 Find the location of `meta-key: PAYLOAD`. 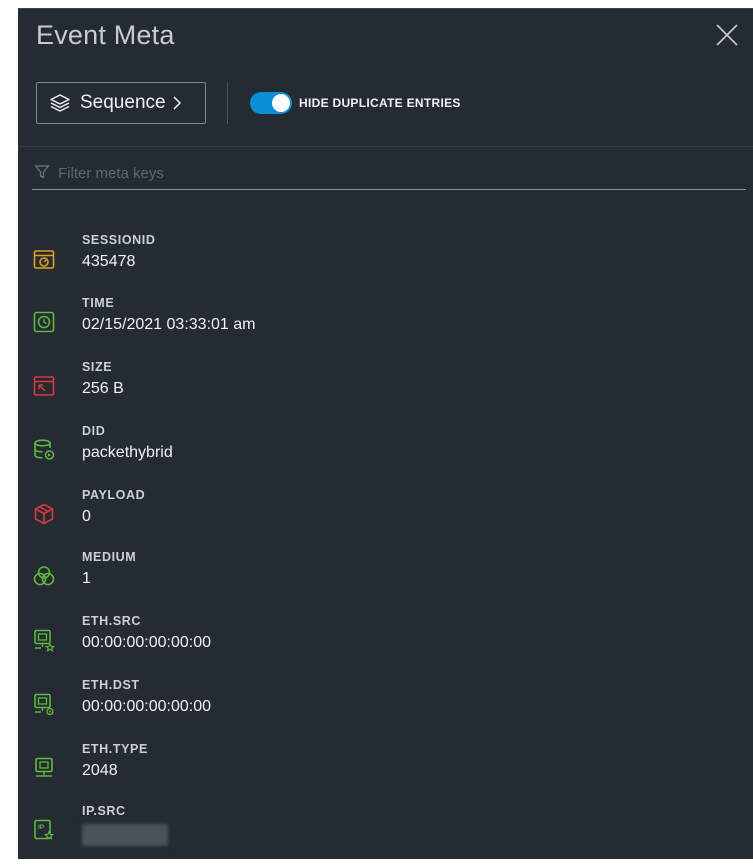

meta-key: PAYLOAD is located at coordinates (114, 495).